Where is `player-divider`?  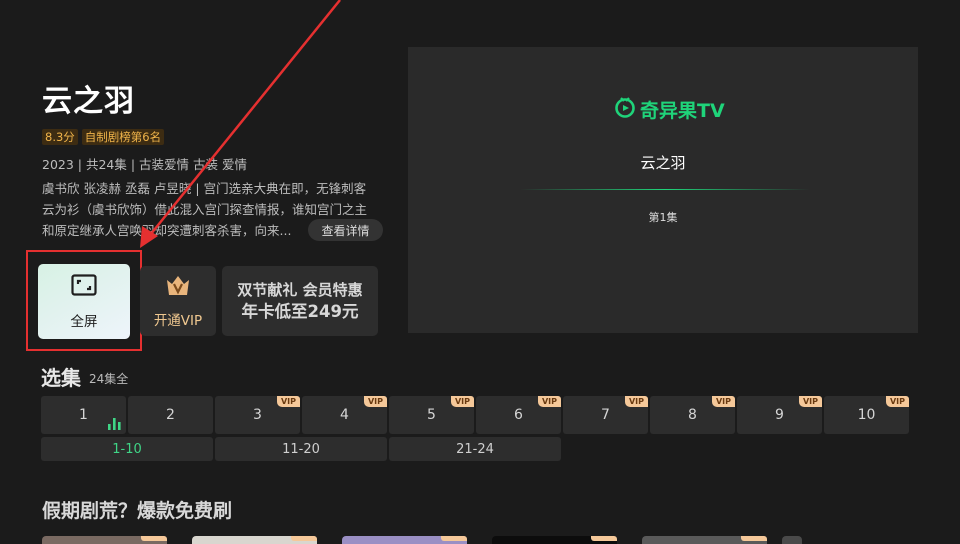
player-divider is located at coordinates (665, 189).